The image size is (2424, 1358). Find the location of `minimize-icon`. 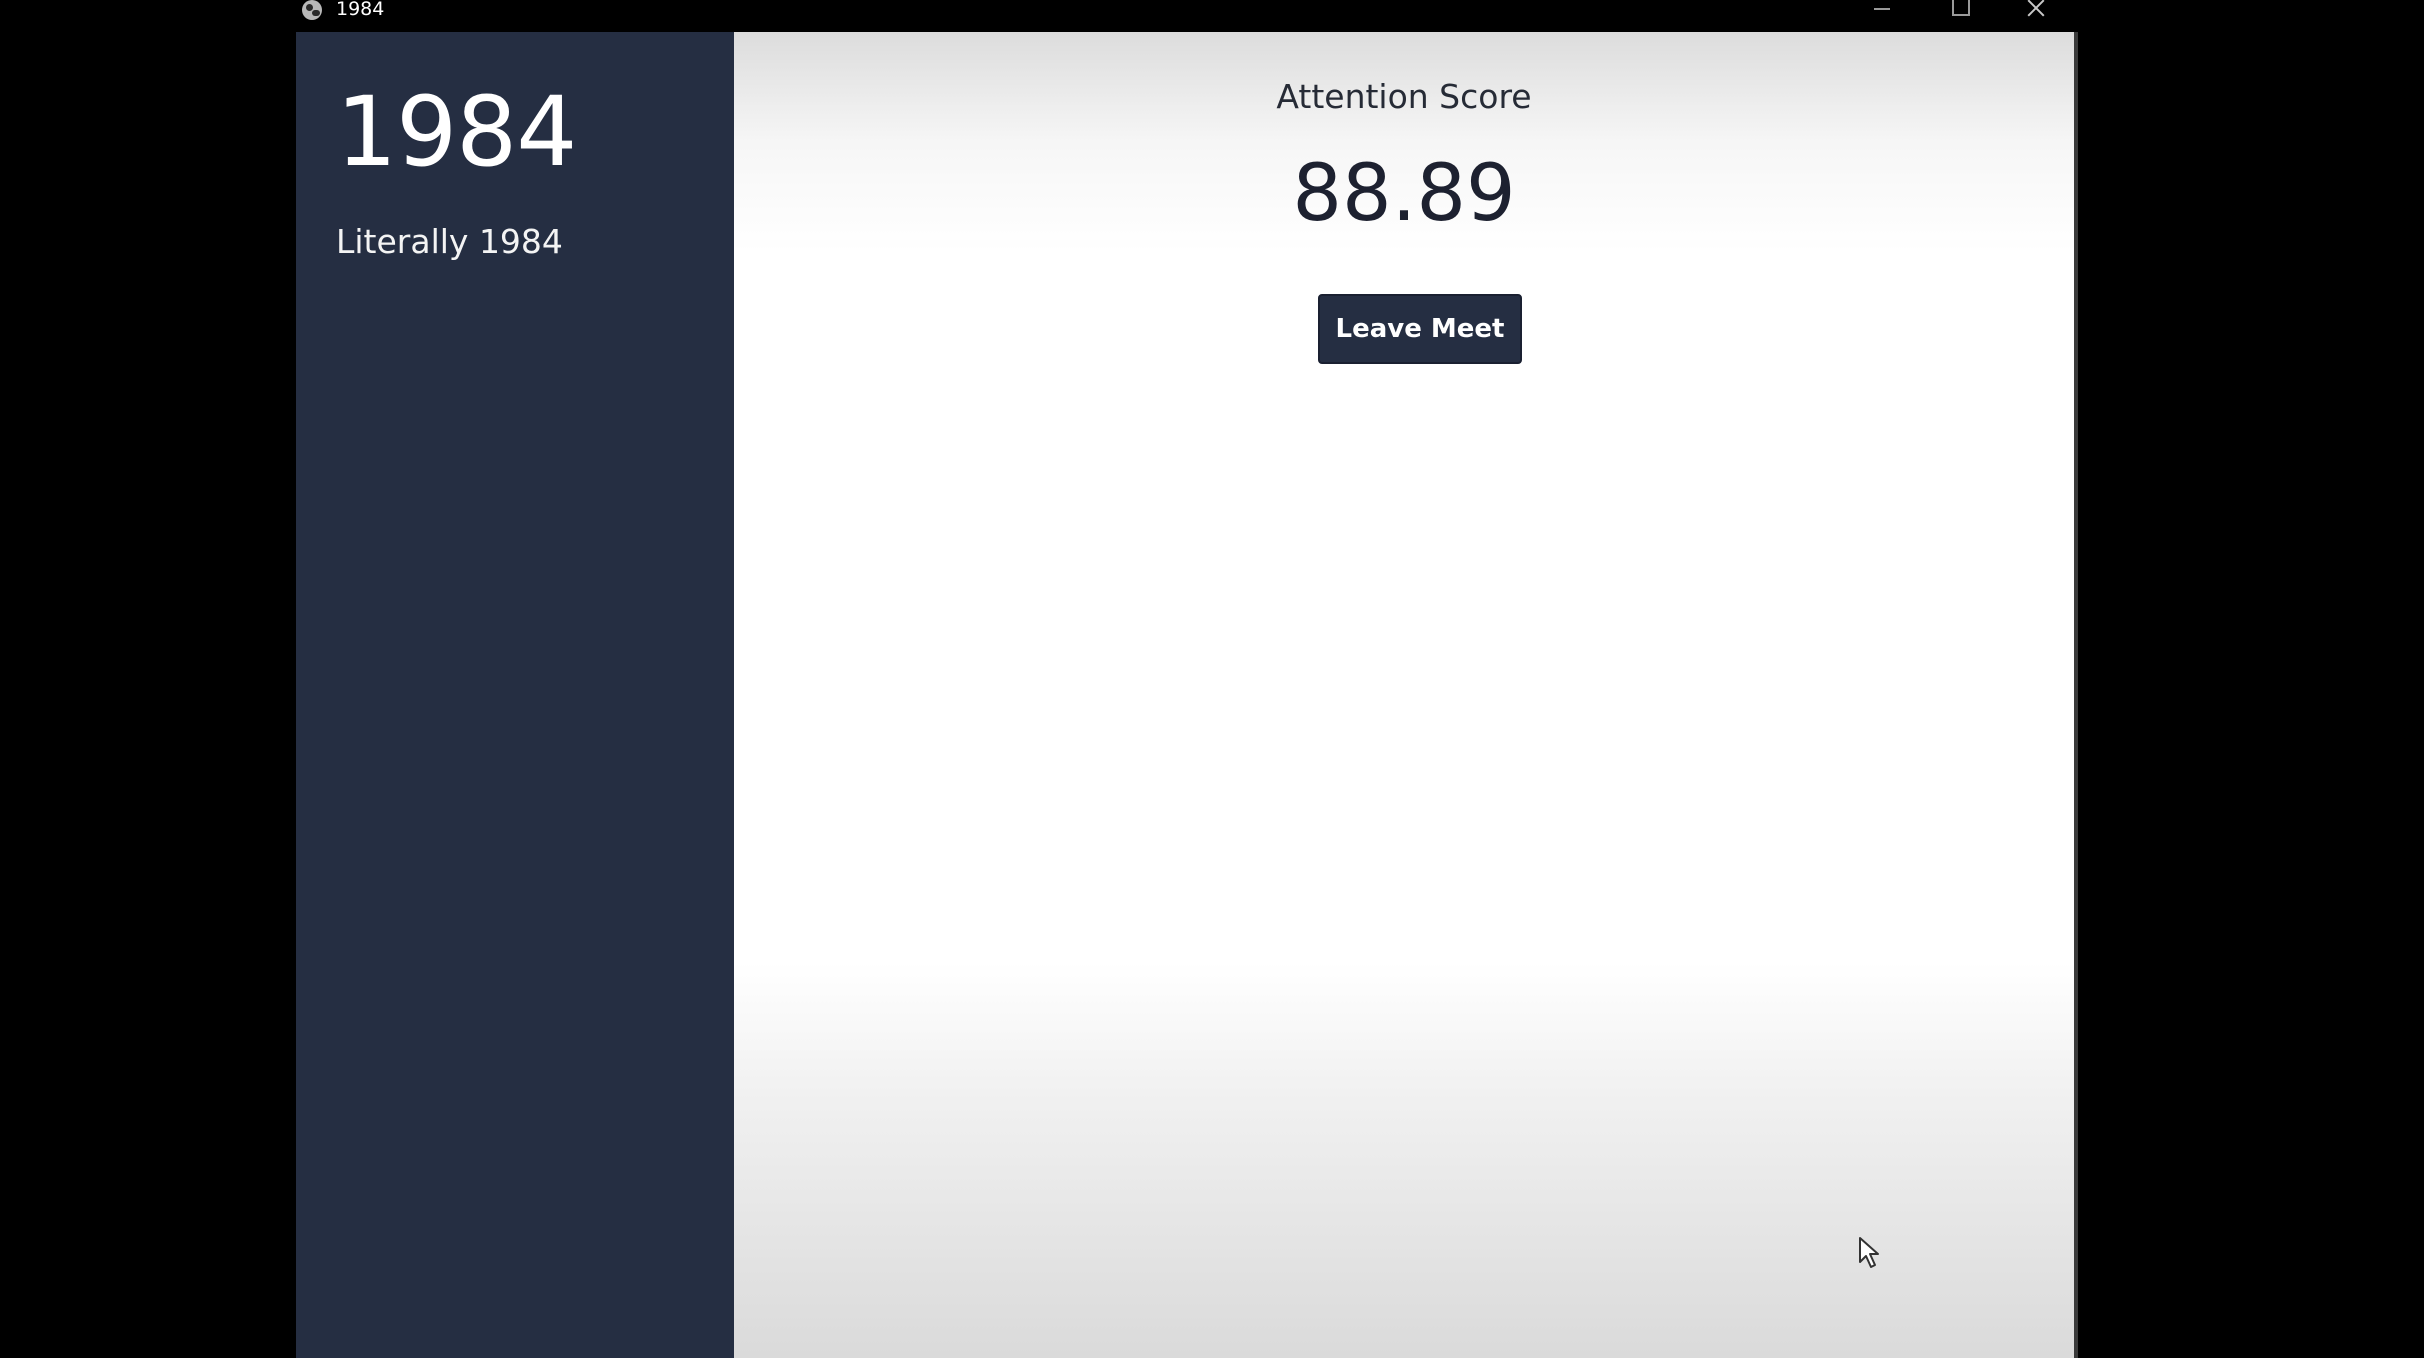

minimize-icon is located at coordinates (1881, 10).